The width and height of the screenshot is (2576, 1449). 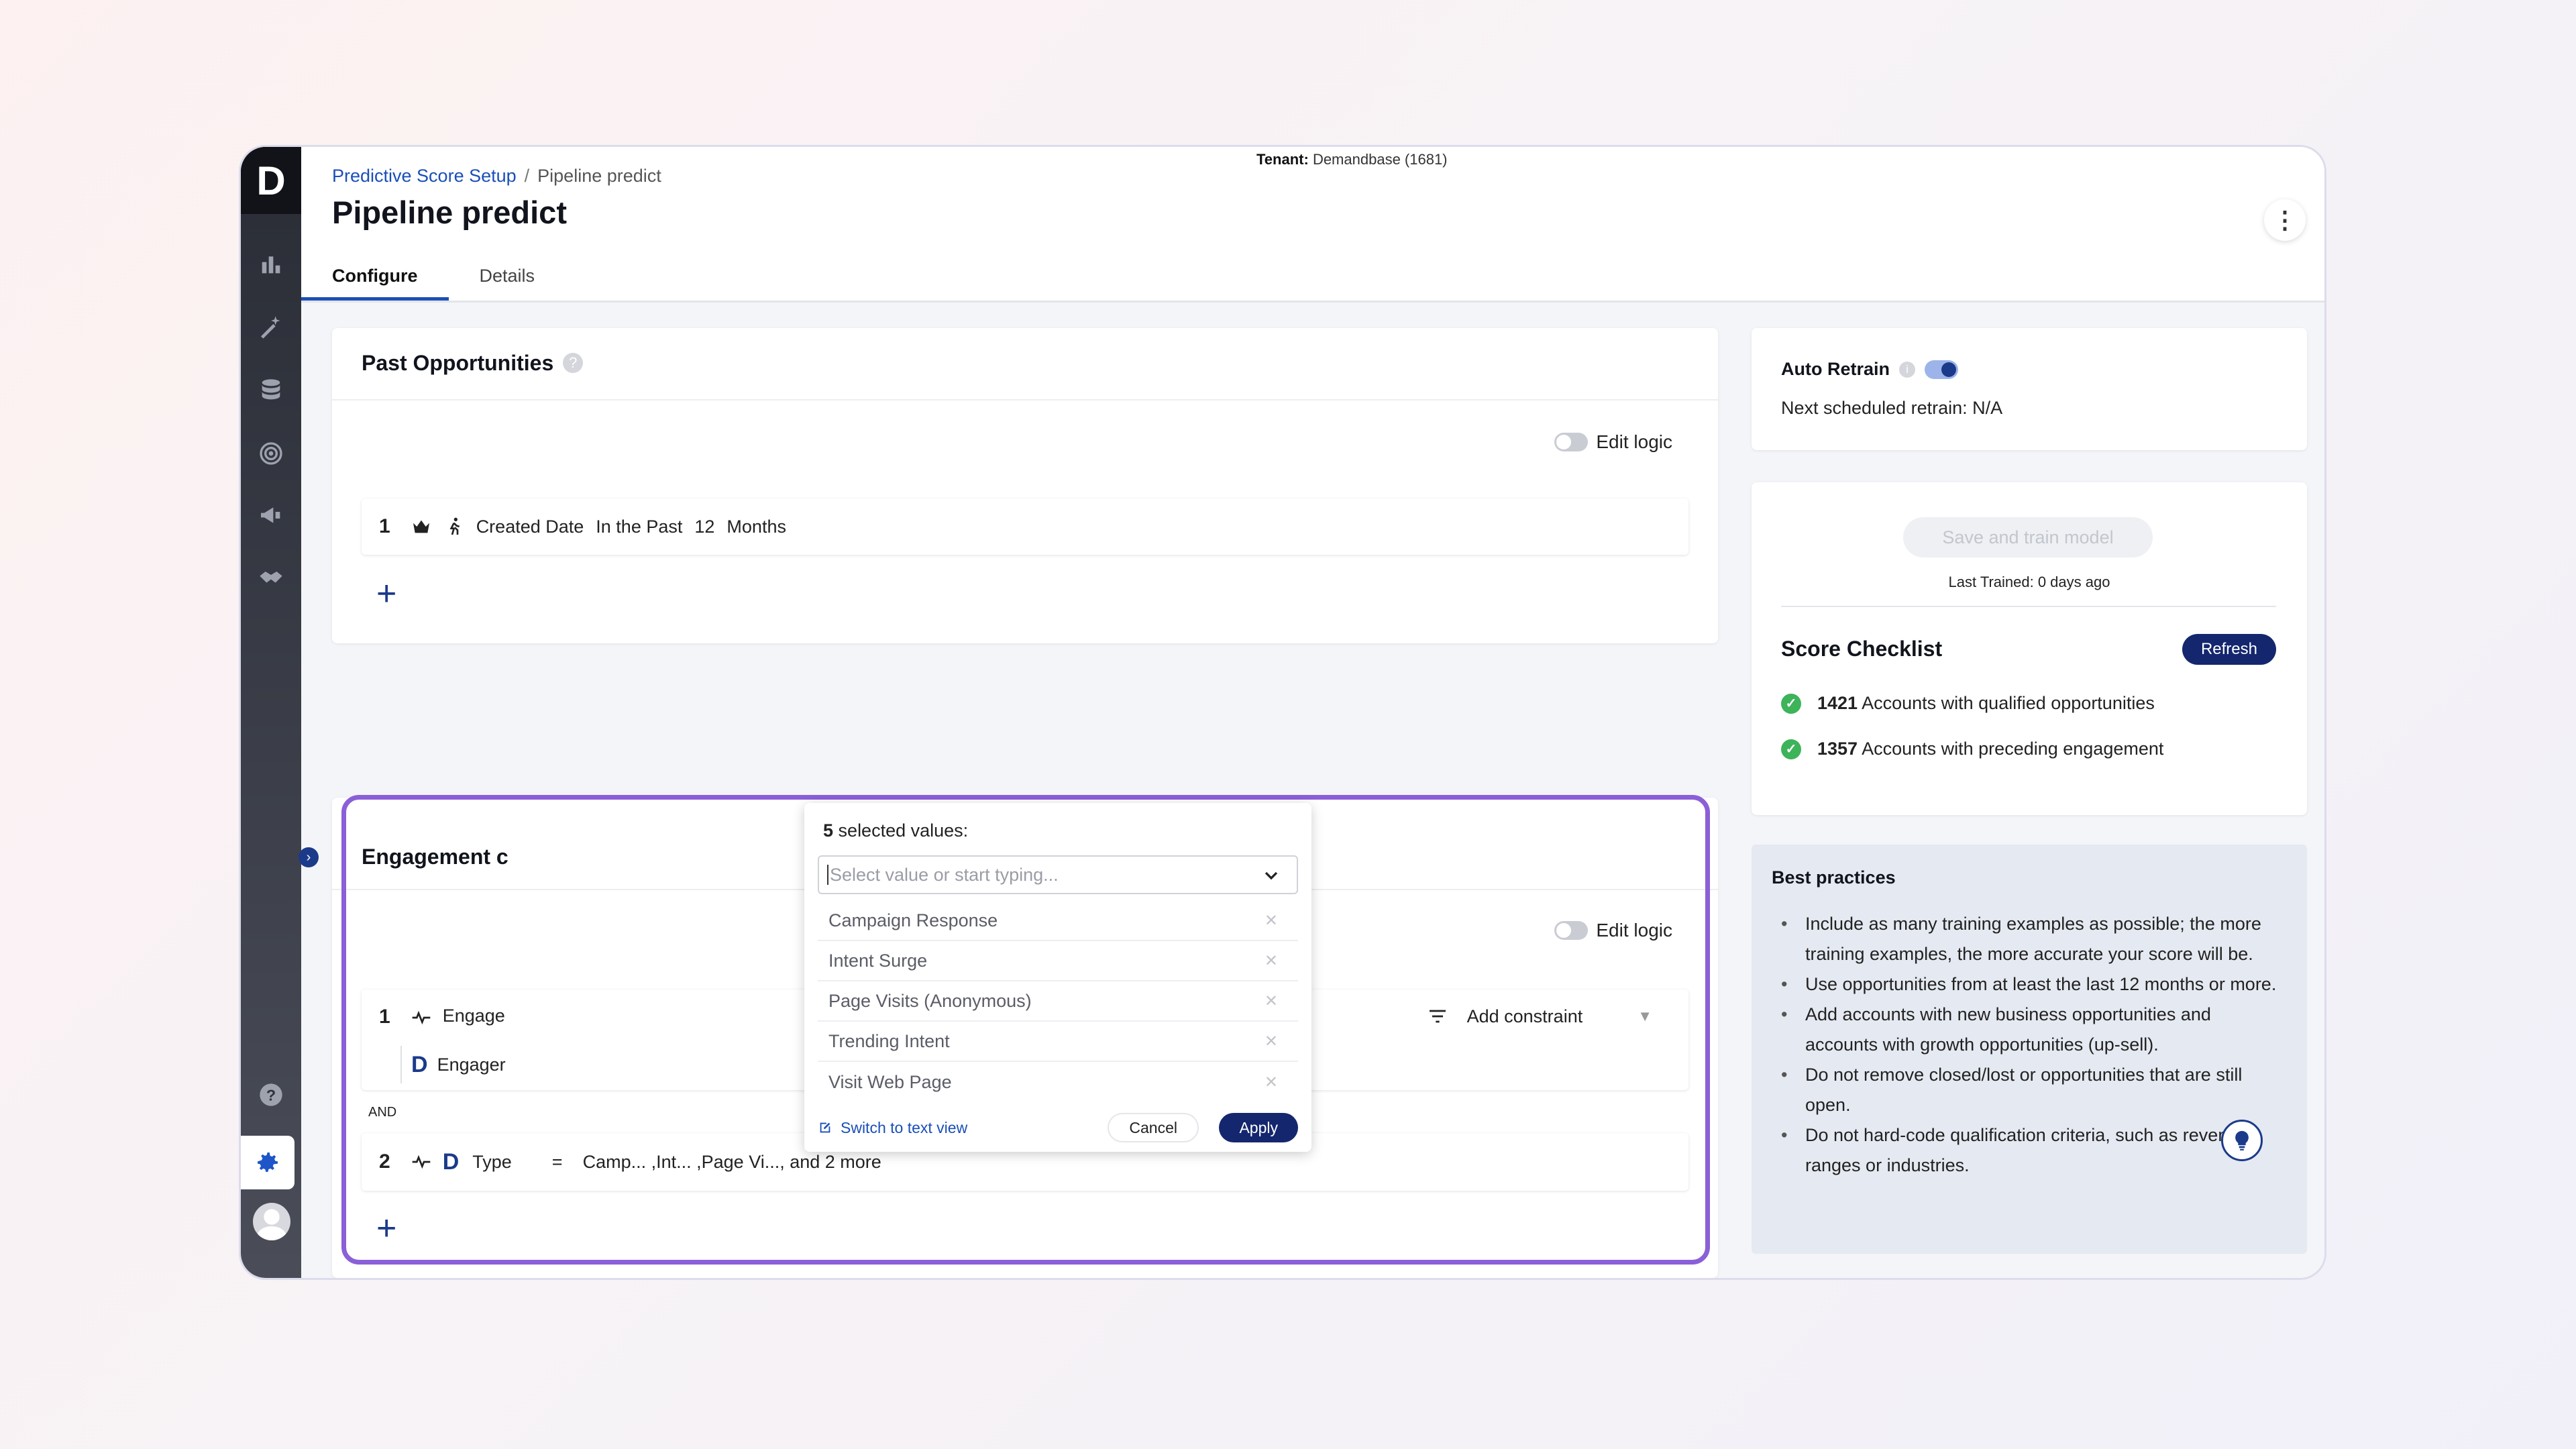 What do you see at coordinates (1571, 442) in the screenshot?
I see `edit-logic-toggle` at bounding box center [1571, 442].